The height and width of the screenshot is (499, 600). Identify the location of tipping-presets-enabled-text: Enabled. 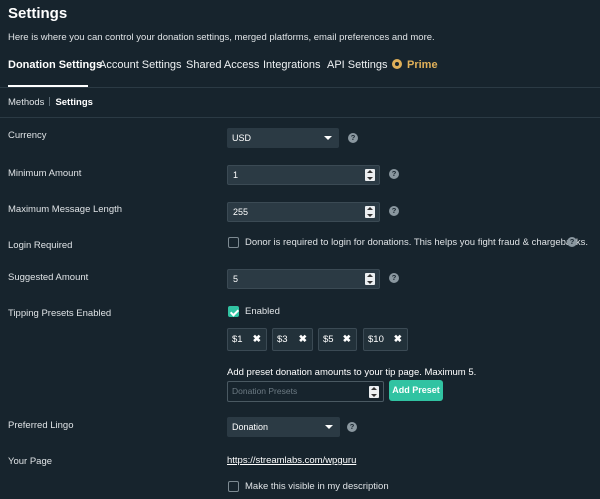
(262, 311).